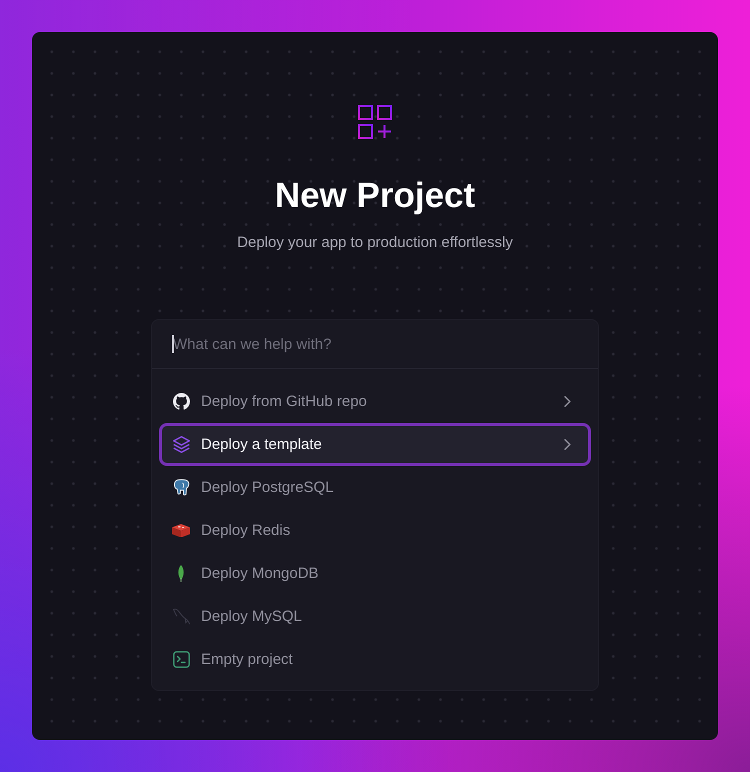 The width and height of the screenshot is (750, 772). Describe the element at coordinates (375, 344) in the screenshot. I see `search-field: What can we help with?` at that location.